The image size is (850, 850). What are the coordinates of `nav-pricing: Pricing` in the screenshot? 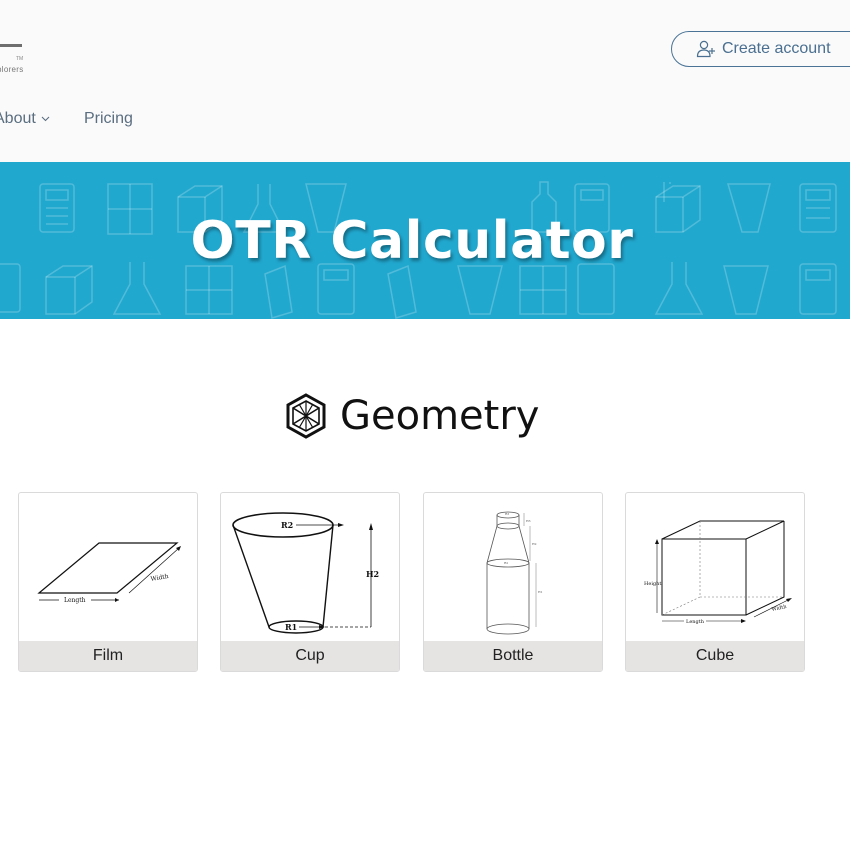 It's located at (108, 119).